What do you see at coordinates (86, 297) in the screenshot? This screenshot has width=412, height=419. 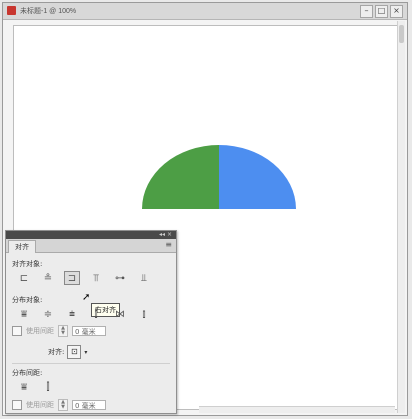 I see `mouse-cursor-icon: ➚` at bounding box center [86, 297].